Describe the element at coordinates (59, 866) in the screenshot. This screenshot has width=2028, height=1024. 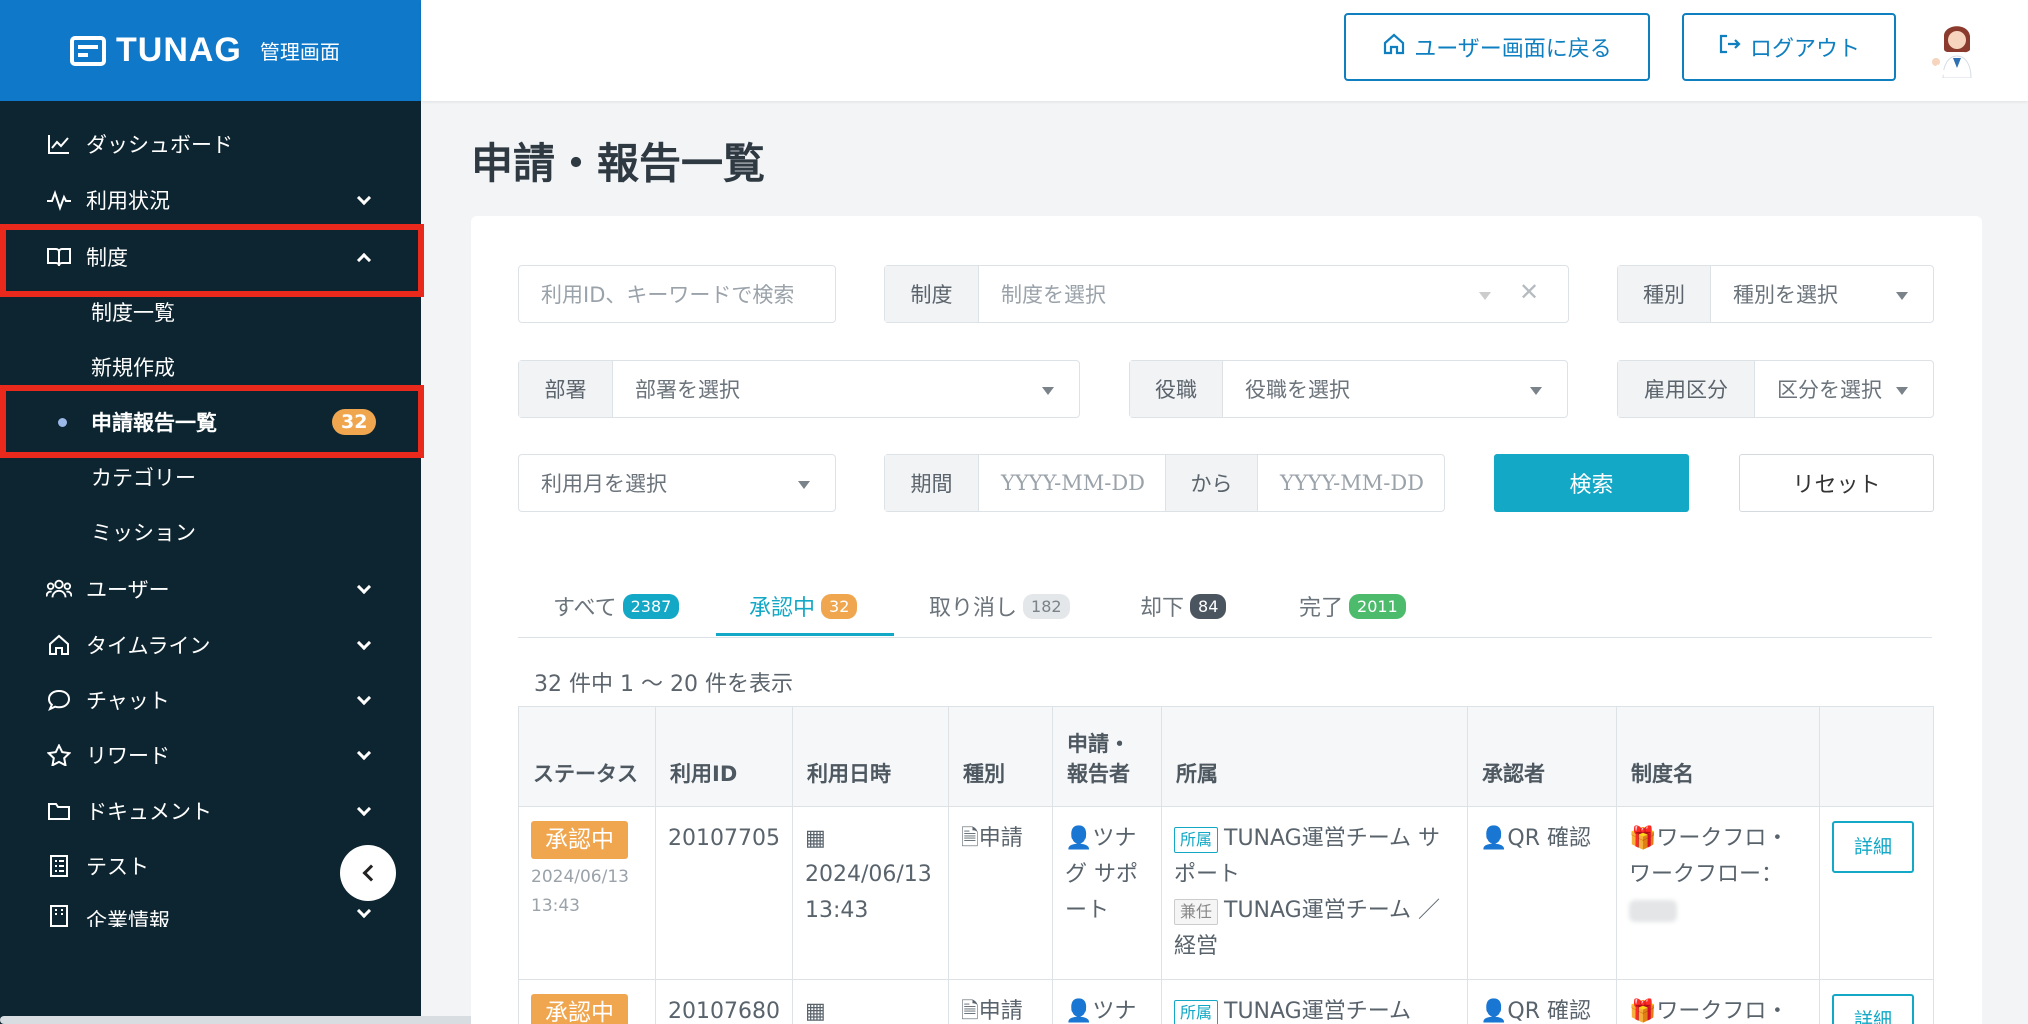
I see `test-icon` at that location.